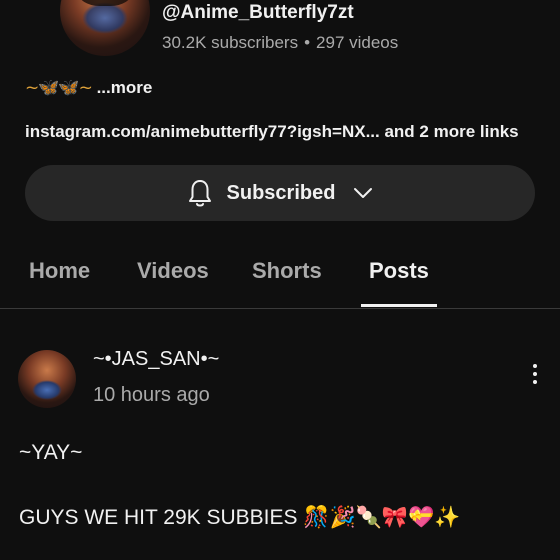 This screenshot has width=560, height=560. I want to click on chevron-down-icon, so click(363, 193).